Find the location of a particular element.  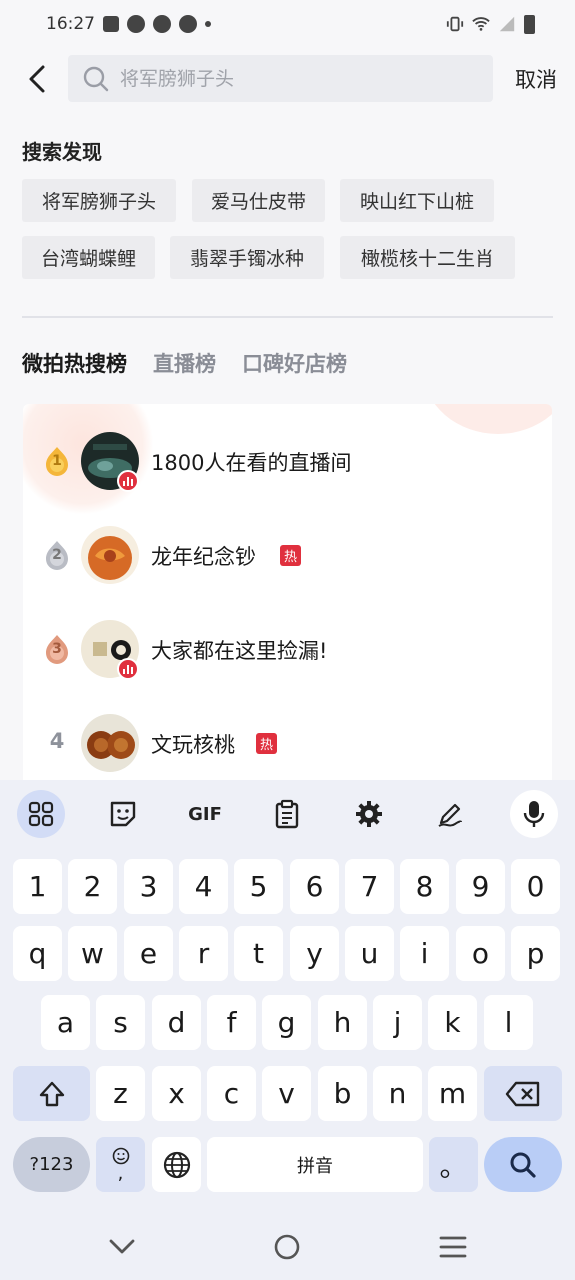

handwriting-button is located at coordinates (450, 814).